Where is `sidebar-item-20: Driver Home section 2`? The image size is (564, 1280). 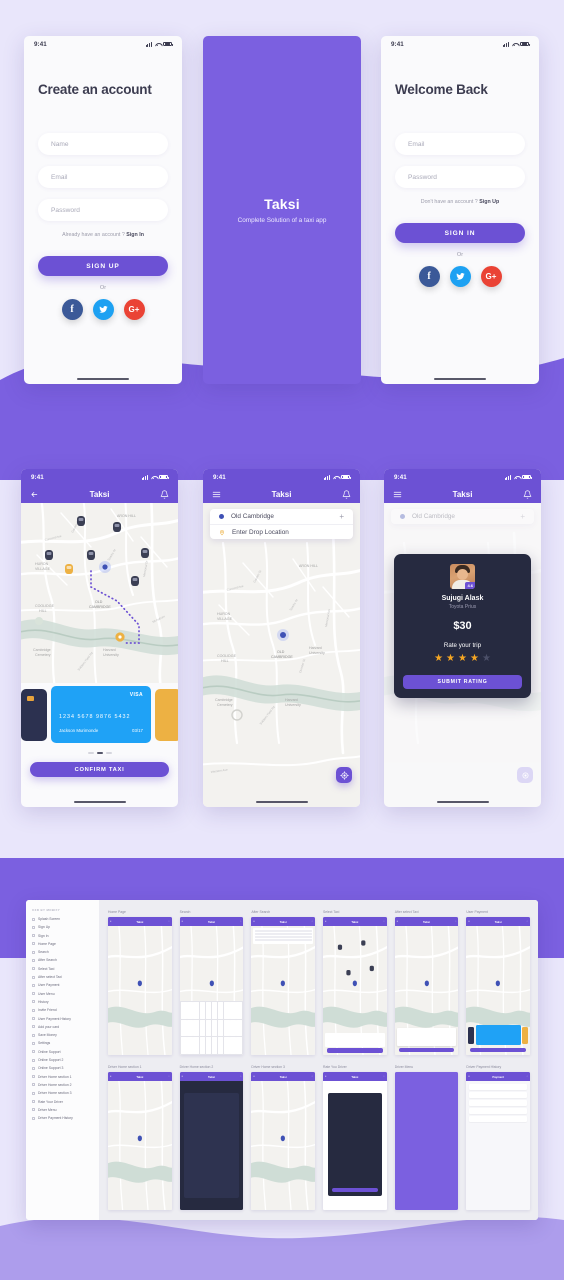
sidebar-item-20: Driver Home section 2 is located at coordinates (62, 1085).